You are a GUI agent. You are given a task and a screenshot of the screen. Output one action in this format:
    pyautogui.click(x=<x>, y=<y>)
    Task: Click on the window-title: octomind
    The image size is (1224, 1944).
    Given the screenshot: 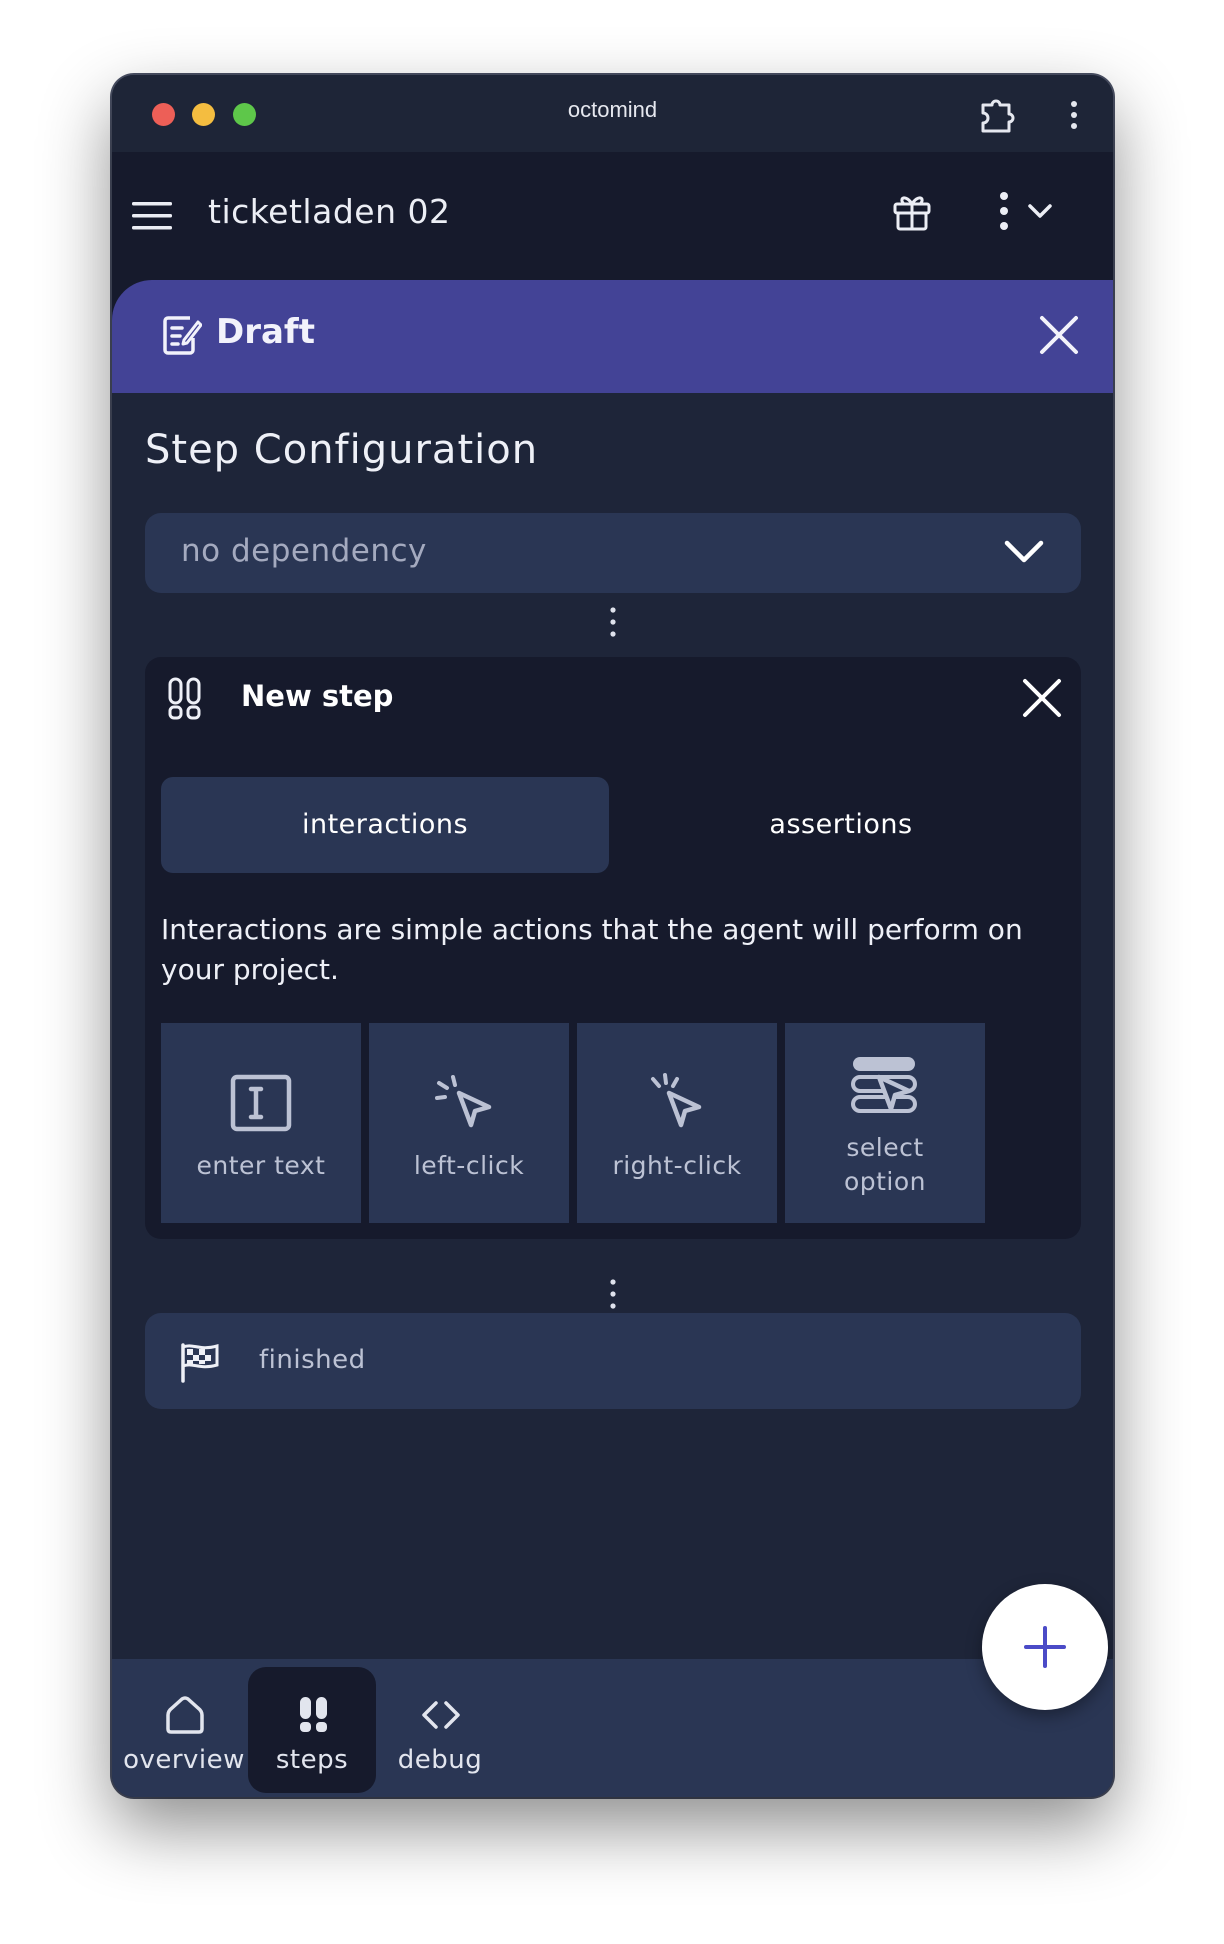 What is the action you would take?
    pyautogui.click(x=612, y=109)
    